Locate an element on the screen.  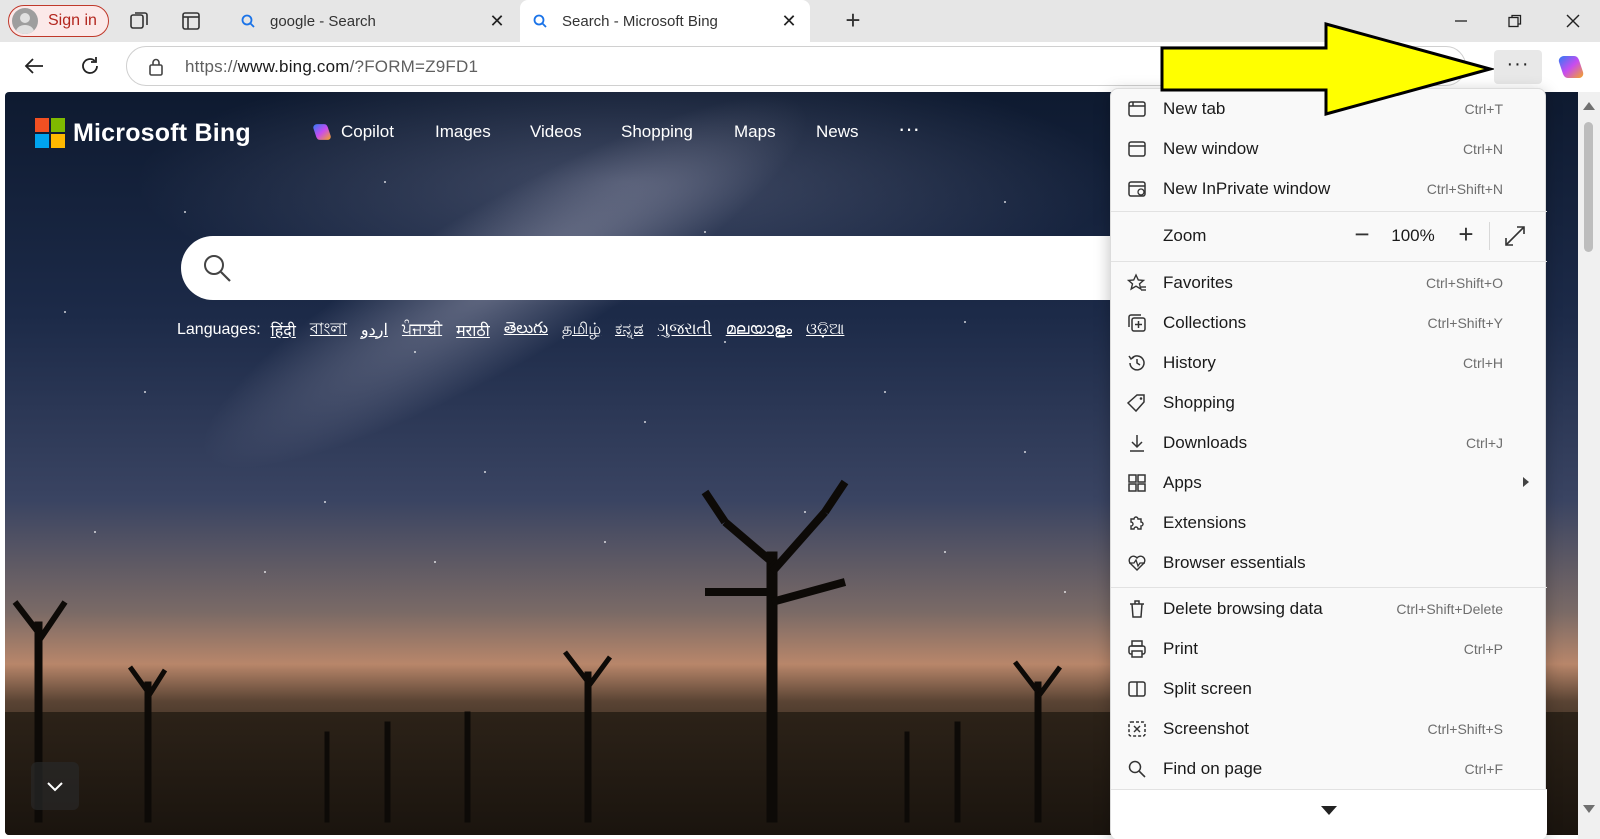
page-scrollbar is located at coordinates (1589, 465).